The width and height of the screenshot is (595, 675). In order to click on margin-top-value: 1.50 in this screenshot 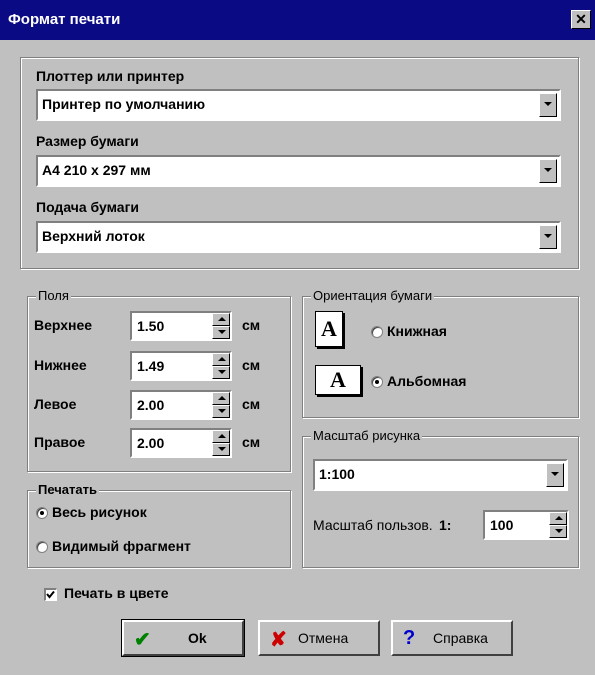, I will do `click(151, 326)`.